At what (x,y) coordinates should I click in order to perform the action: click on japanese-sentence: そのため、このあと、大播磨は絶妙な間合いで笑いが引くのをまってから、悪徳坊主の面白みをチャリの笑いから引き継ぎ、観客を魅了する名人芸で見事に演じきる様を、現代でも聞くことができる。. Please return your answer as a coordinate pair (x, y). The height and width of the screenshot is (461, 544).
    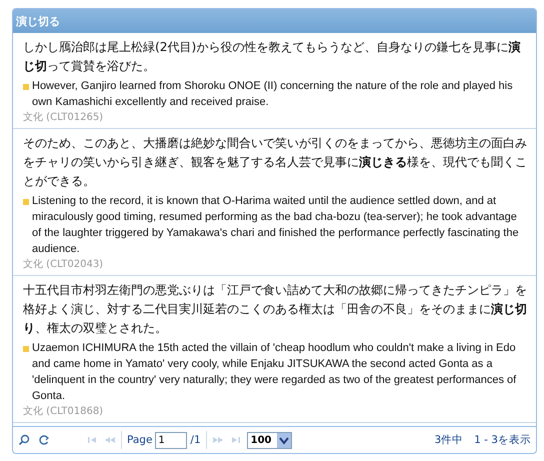
    Looking at the image, I should click on (275, 162).